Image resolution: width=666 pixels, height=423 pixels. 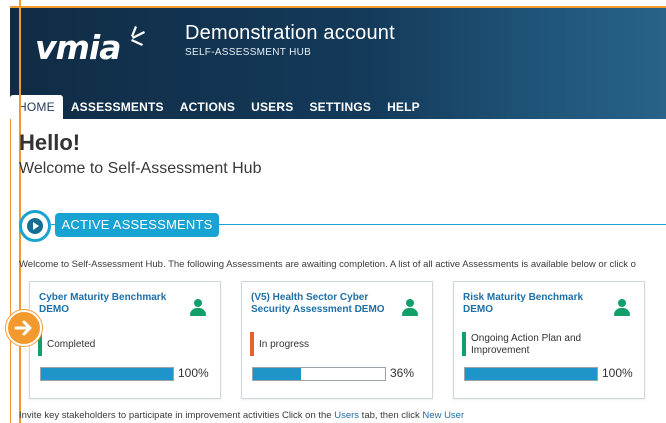 What do you see at coordinates (538, 304) in the screenshot?
I see `assessment-title: Risk Maturity Benchmark DEMO` at bounding box center [538, 304].